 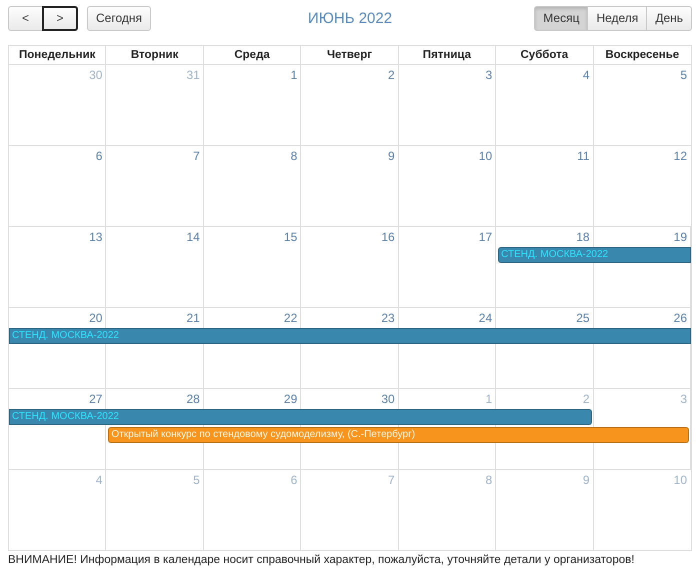 I want to click on day-number: 28, so click(x=193, y=399).